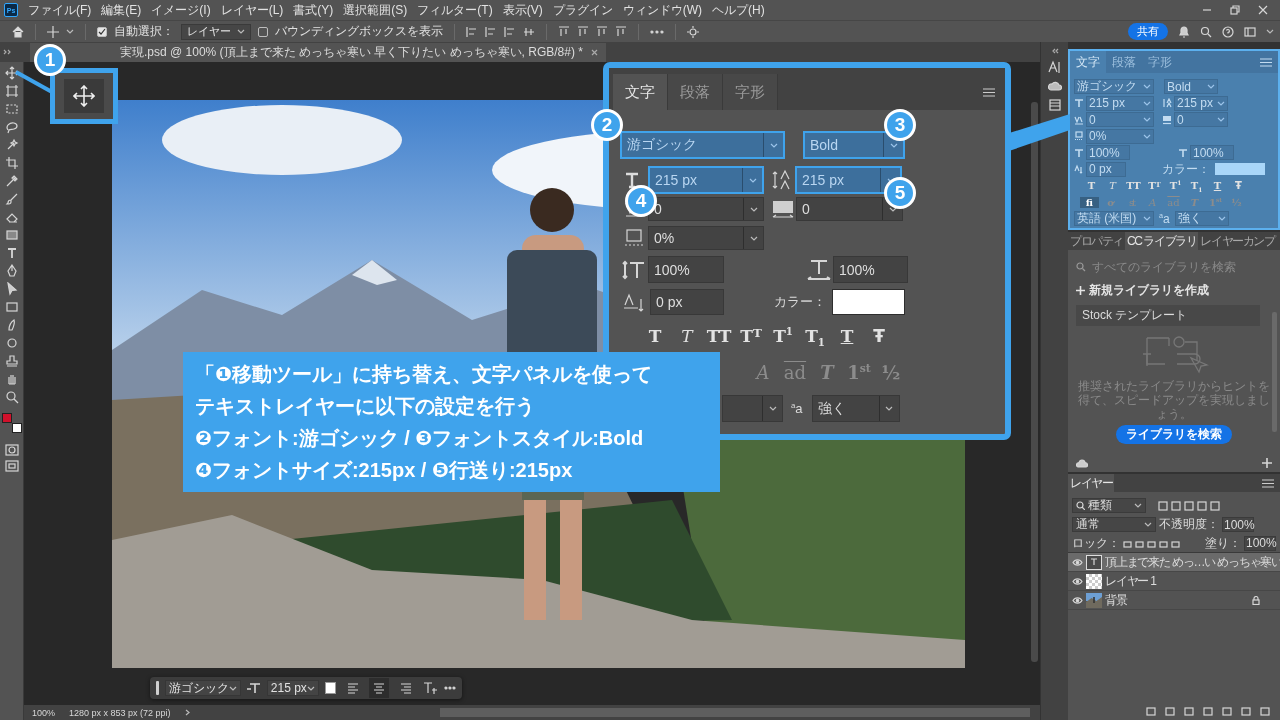 This screenshot has width=1280, height=720. What do you see at coordinates (11, 307) in the screenshot?
I see `rectangle-icon` at bounding box center [11, 307].